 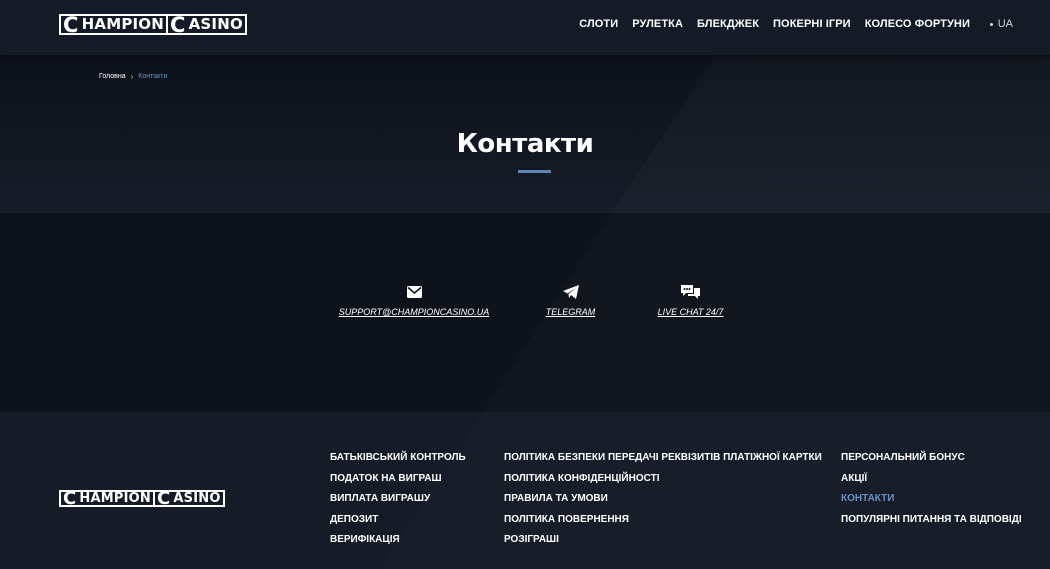 I want to click on footer-logo: C HAMPION C ASINO, so click(x=142, y=498).